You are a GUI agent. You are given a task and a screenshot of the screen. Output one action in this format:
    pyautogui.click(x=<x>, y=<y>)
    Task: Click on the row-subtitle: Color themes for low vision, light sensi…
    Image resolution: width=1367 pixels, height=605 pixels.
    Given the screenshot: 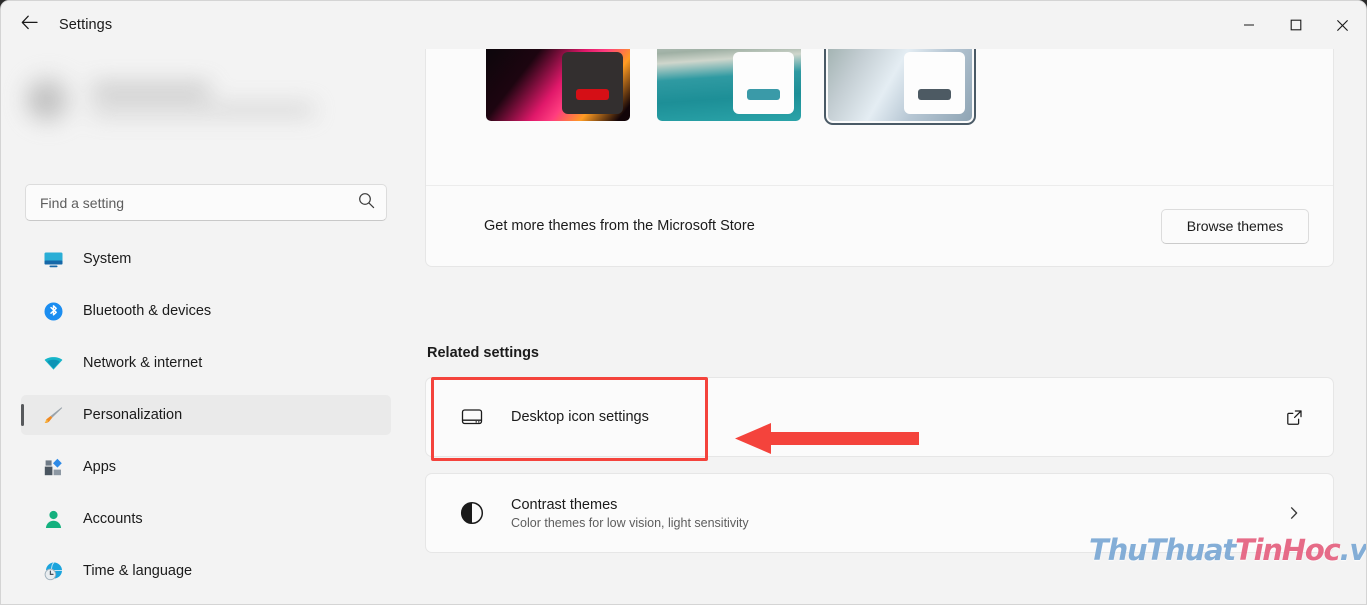 What is the action you would take?
    pyautogui.click(x=630, y=522)
    